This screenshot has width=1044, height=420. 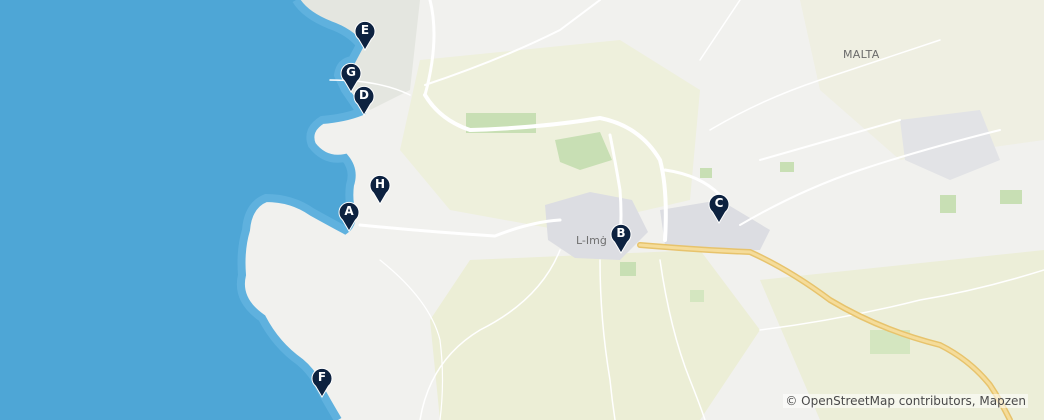 I want to click on country-label: MALTA, so click(x=861, y=54).